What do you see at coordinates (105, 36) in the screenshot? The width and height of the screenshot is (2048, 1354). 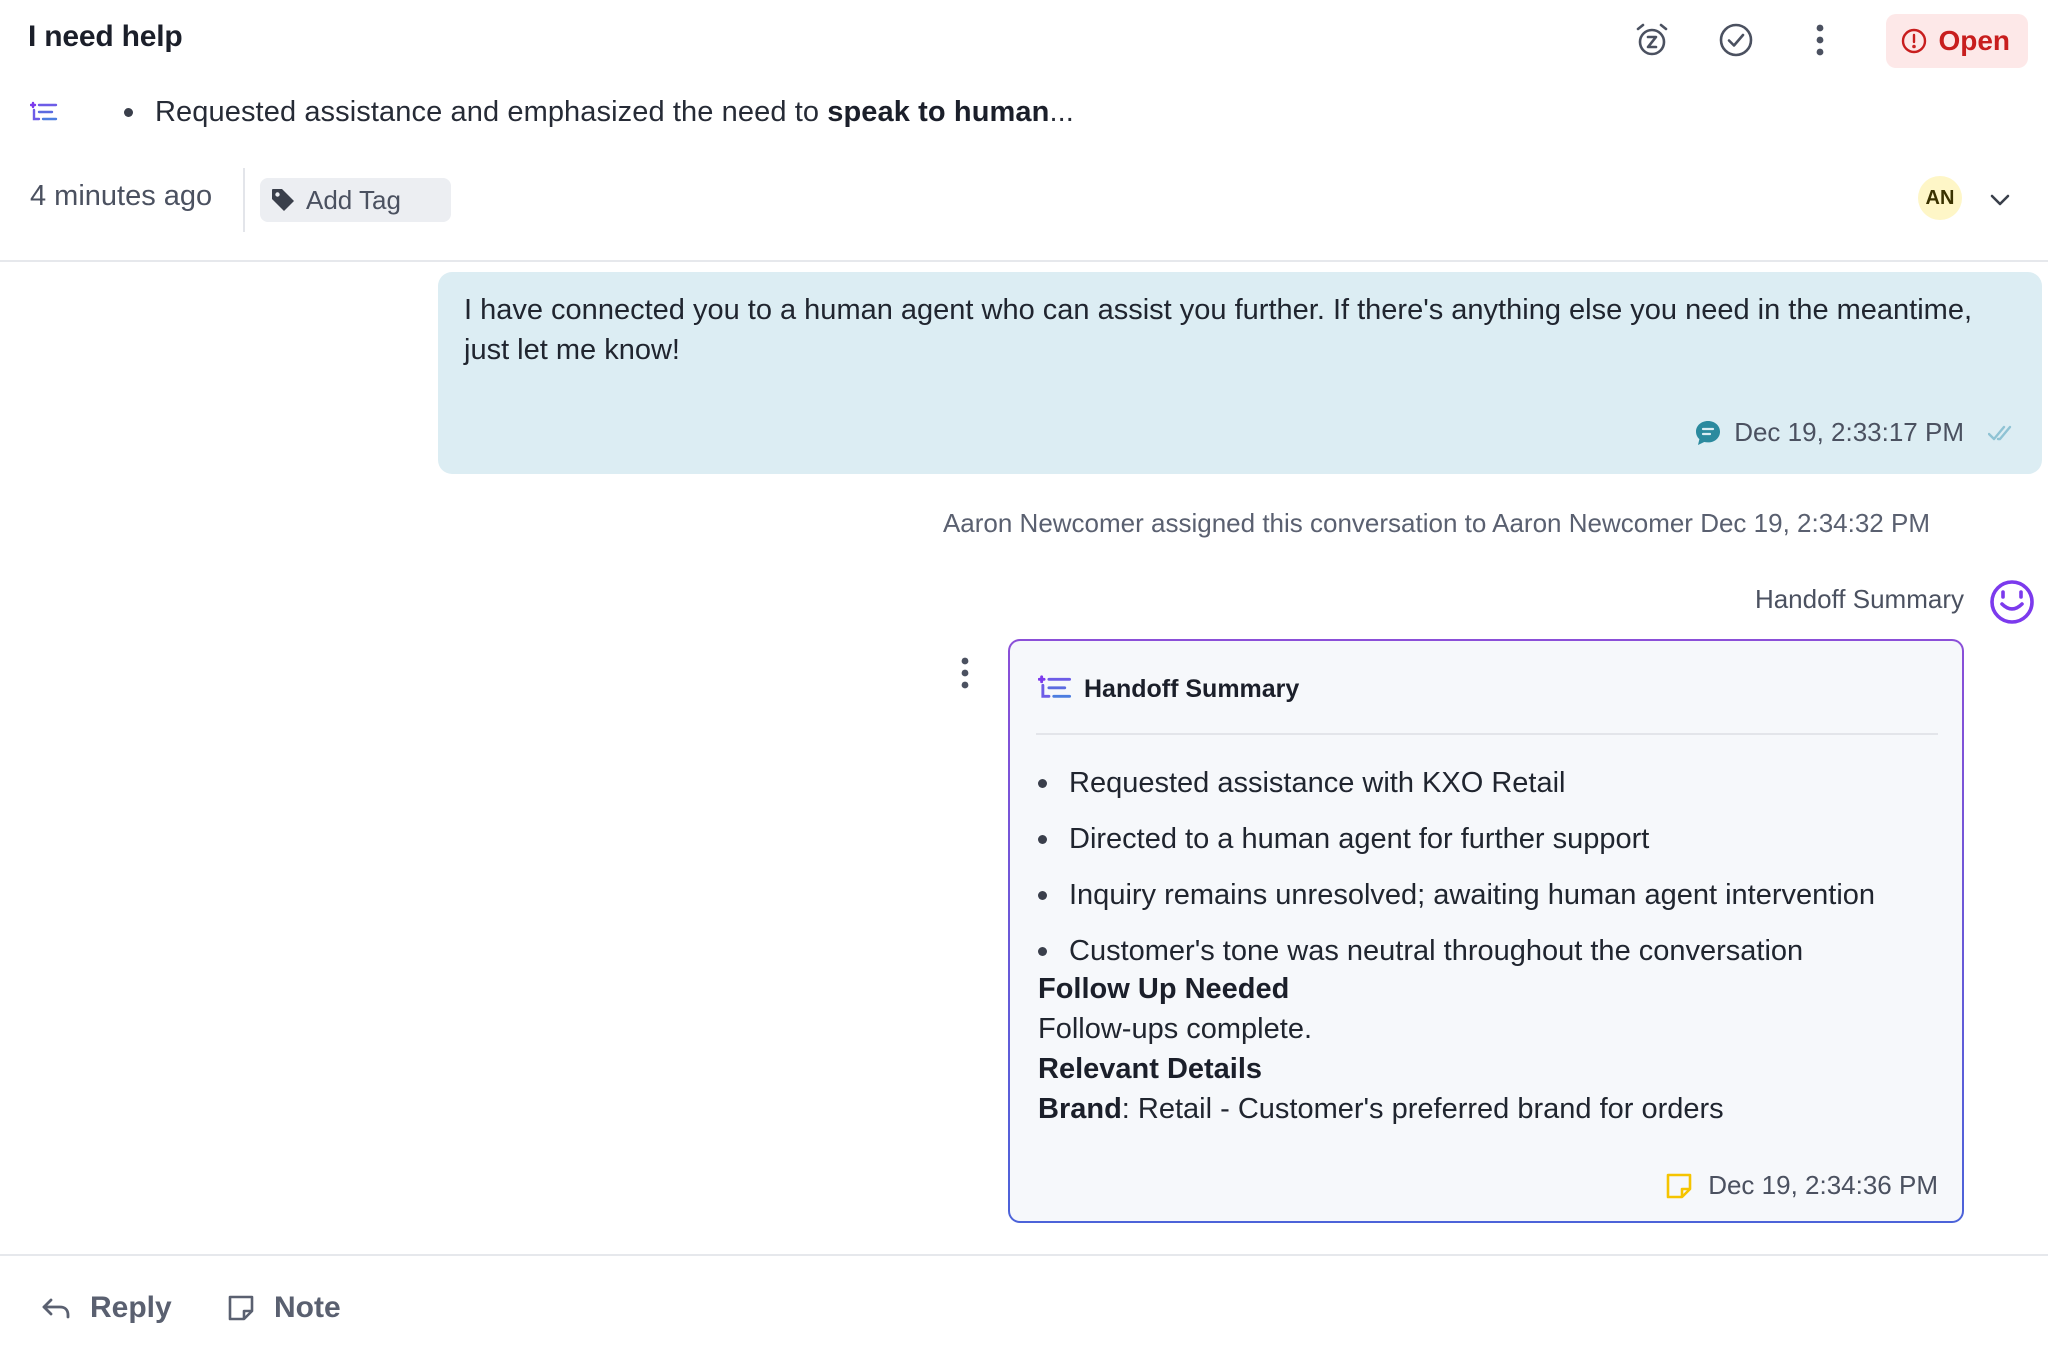 I see `conversation-title: I need help` at bounding box center [105, 36].